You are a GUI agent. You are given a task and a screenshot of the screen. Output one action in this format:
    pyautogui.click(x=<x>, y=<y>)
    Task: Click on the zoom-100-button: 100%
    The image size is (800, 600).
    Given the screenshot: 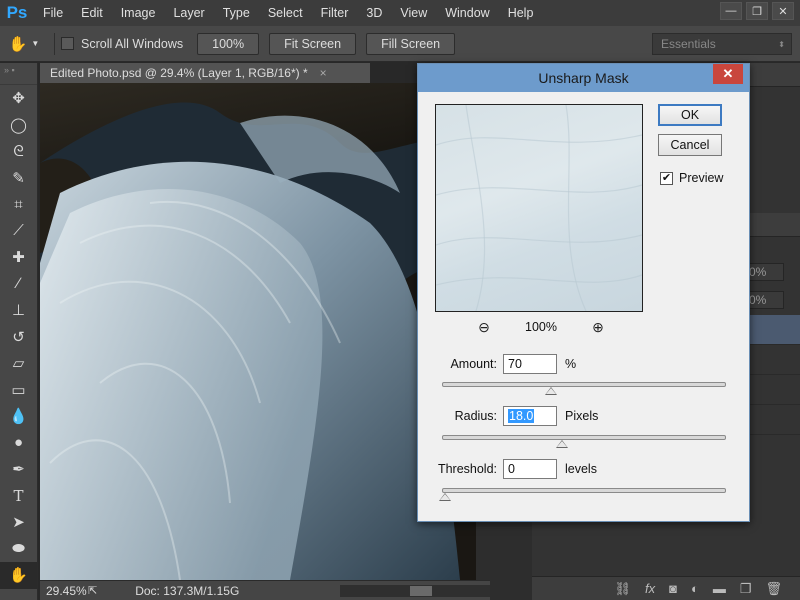 What is the action you would take?
    pyautogui.click(x=228, y=43)
    